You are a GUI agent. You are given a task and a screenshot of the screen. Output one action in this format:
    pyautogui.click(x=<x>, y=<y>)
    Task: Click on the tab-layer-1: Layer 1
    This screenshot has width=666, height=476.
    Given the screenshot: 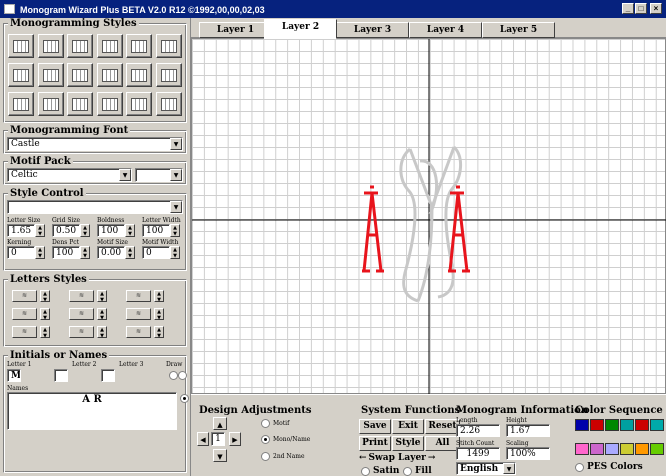 What is the action you would take?
    pyautogui.click(x=235, y=30)
    